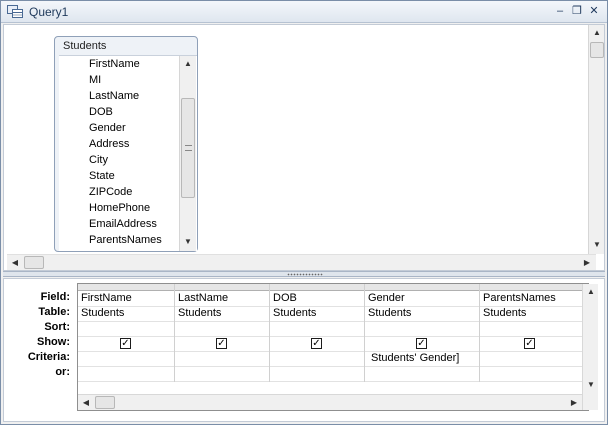 The image size is (608, 425). I want to click on field-item: MI, so click(95, 80).